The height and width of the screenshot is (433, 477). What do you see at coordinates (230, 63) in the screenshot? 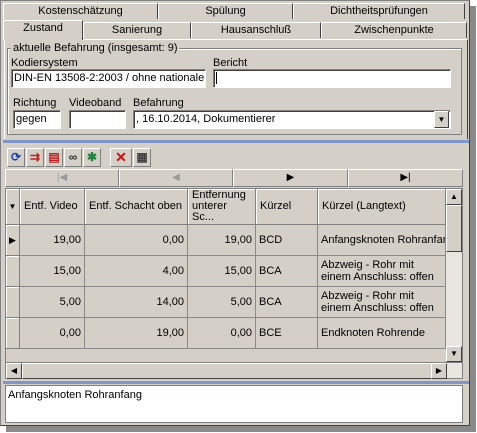
I see `bericht-label: Bericht` at bounding box center [230, 63].